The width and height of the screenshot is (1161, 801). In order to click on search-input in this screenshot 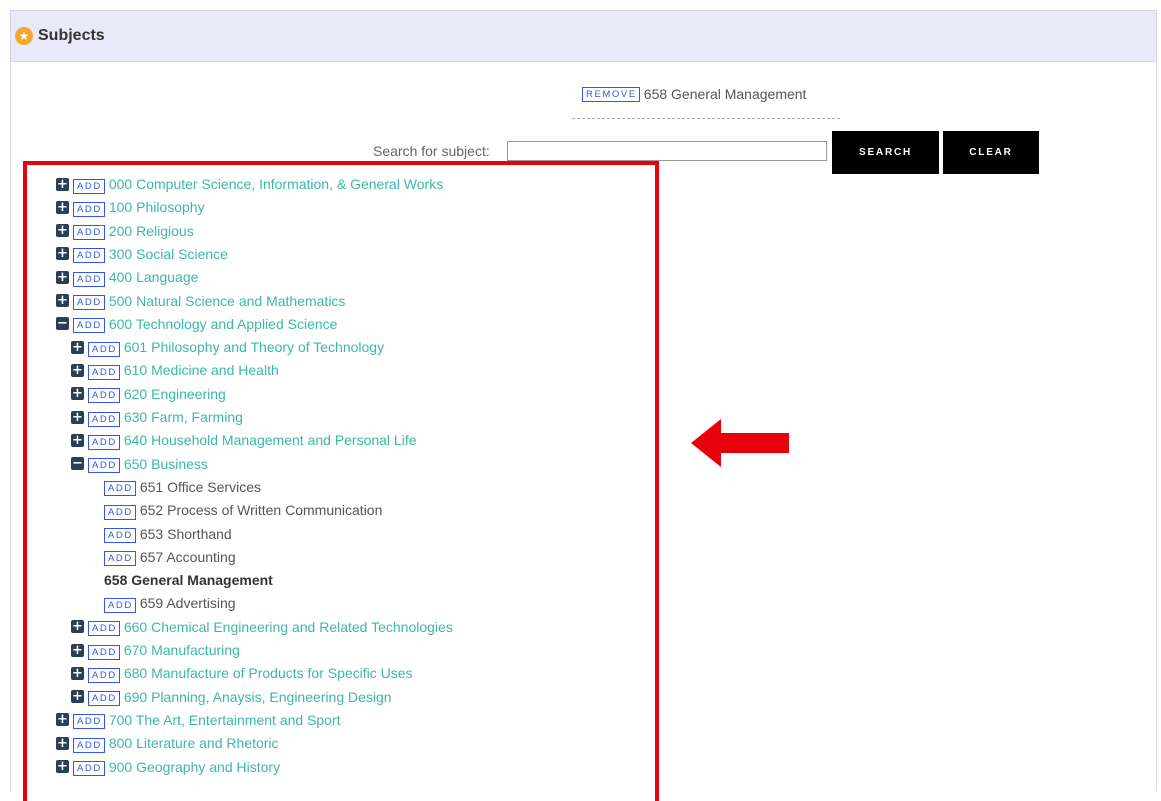, I will do `click(667, 151)`.